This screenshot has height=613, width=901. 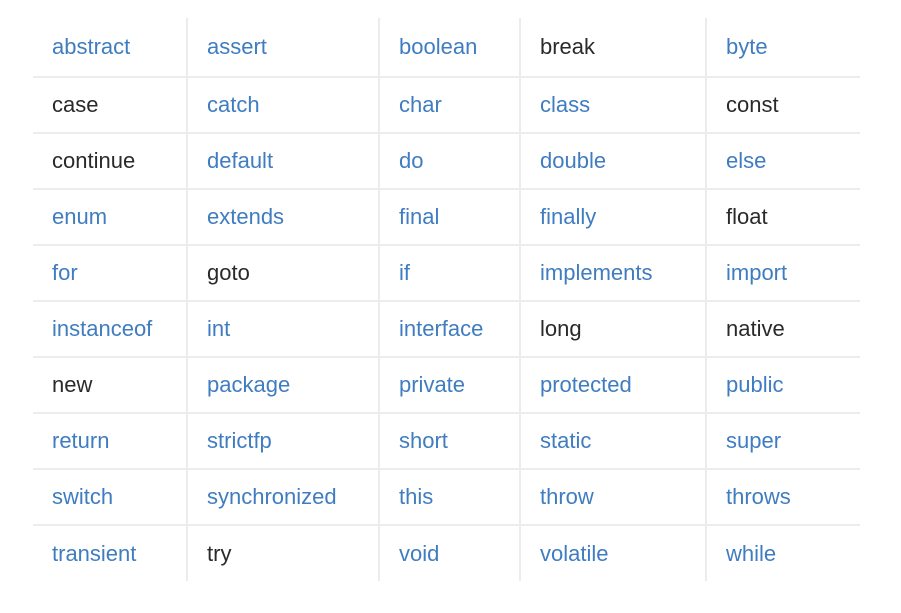 What do you see at coordinates (94, 160) in the screenshot?
I see `keyword-text: continue` at bounding box center [94, 160].